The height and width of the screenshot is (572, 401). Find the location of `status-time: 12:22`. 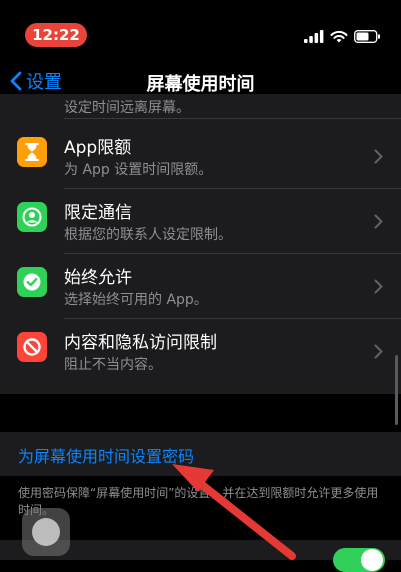

status-time: 12:22 is located at coordinates (56, 35).